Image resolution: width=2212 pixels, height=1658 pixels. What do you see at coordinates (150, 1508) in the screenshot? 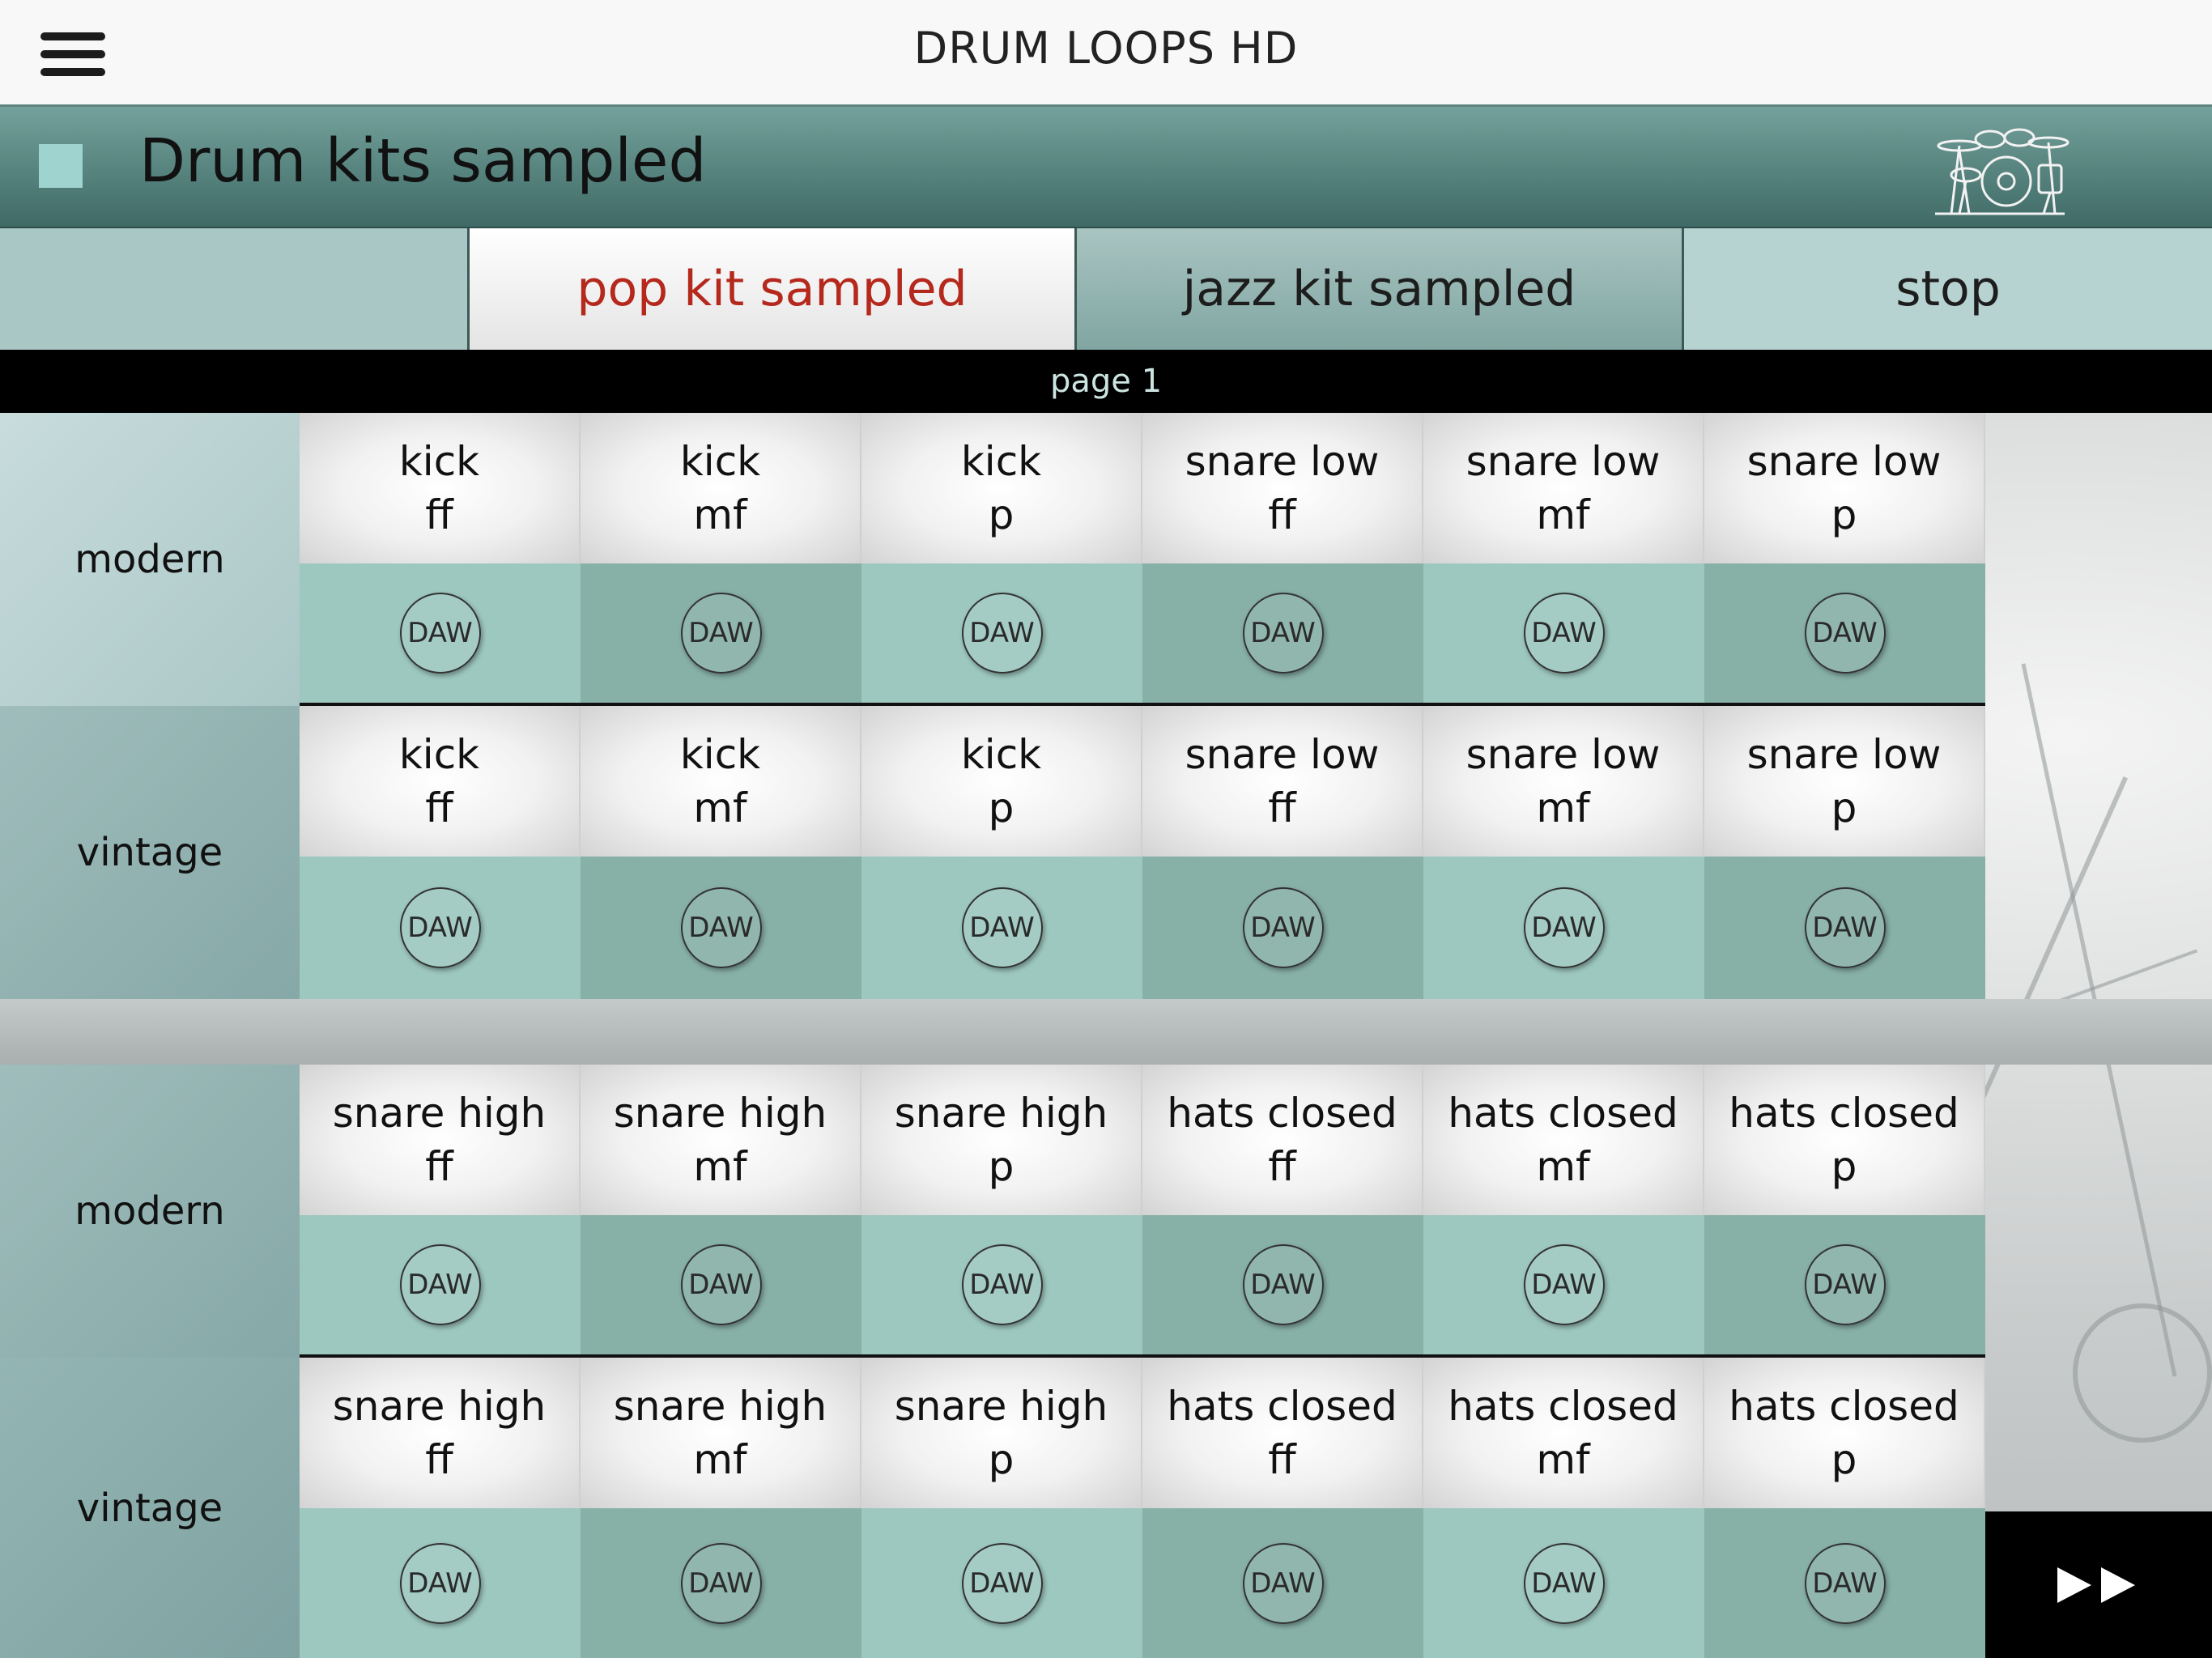
I see `row-label-vintage: vintage` at bounding box center [150, 1508].